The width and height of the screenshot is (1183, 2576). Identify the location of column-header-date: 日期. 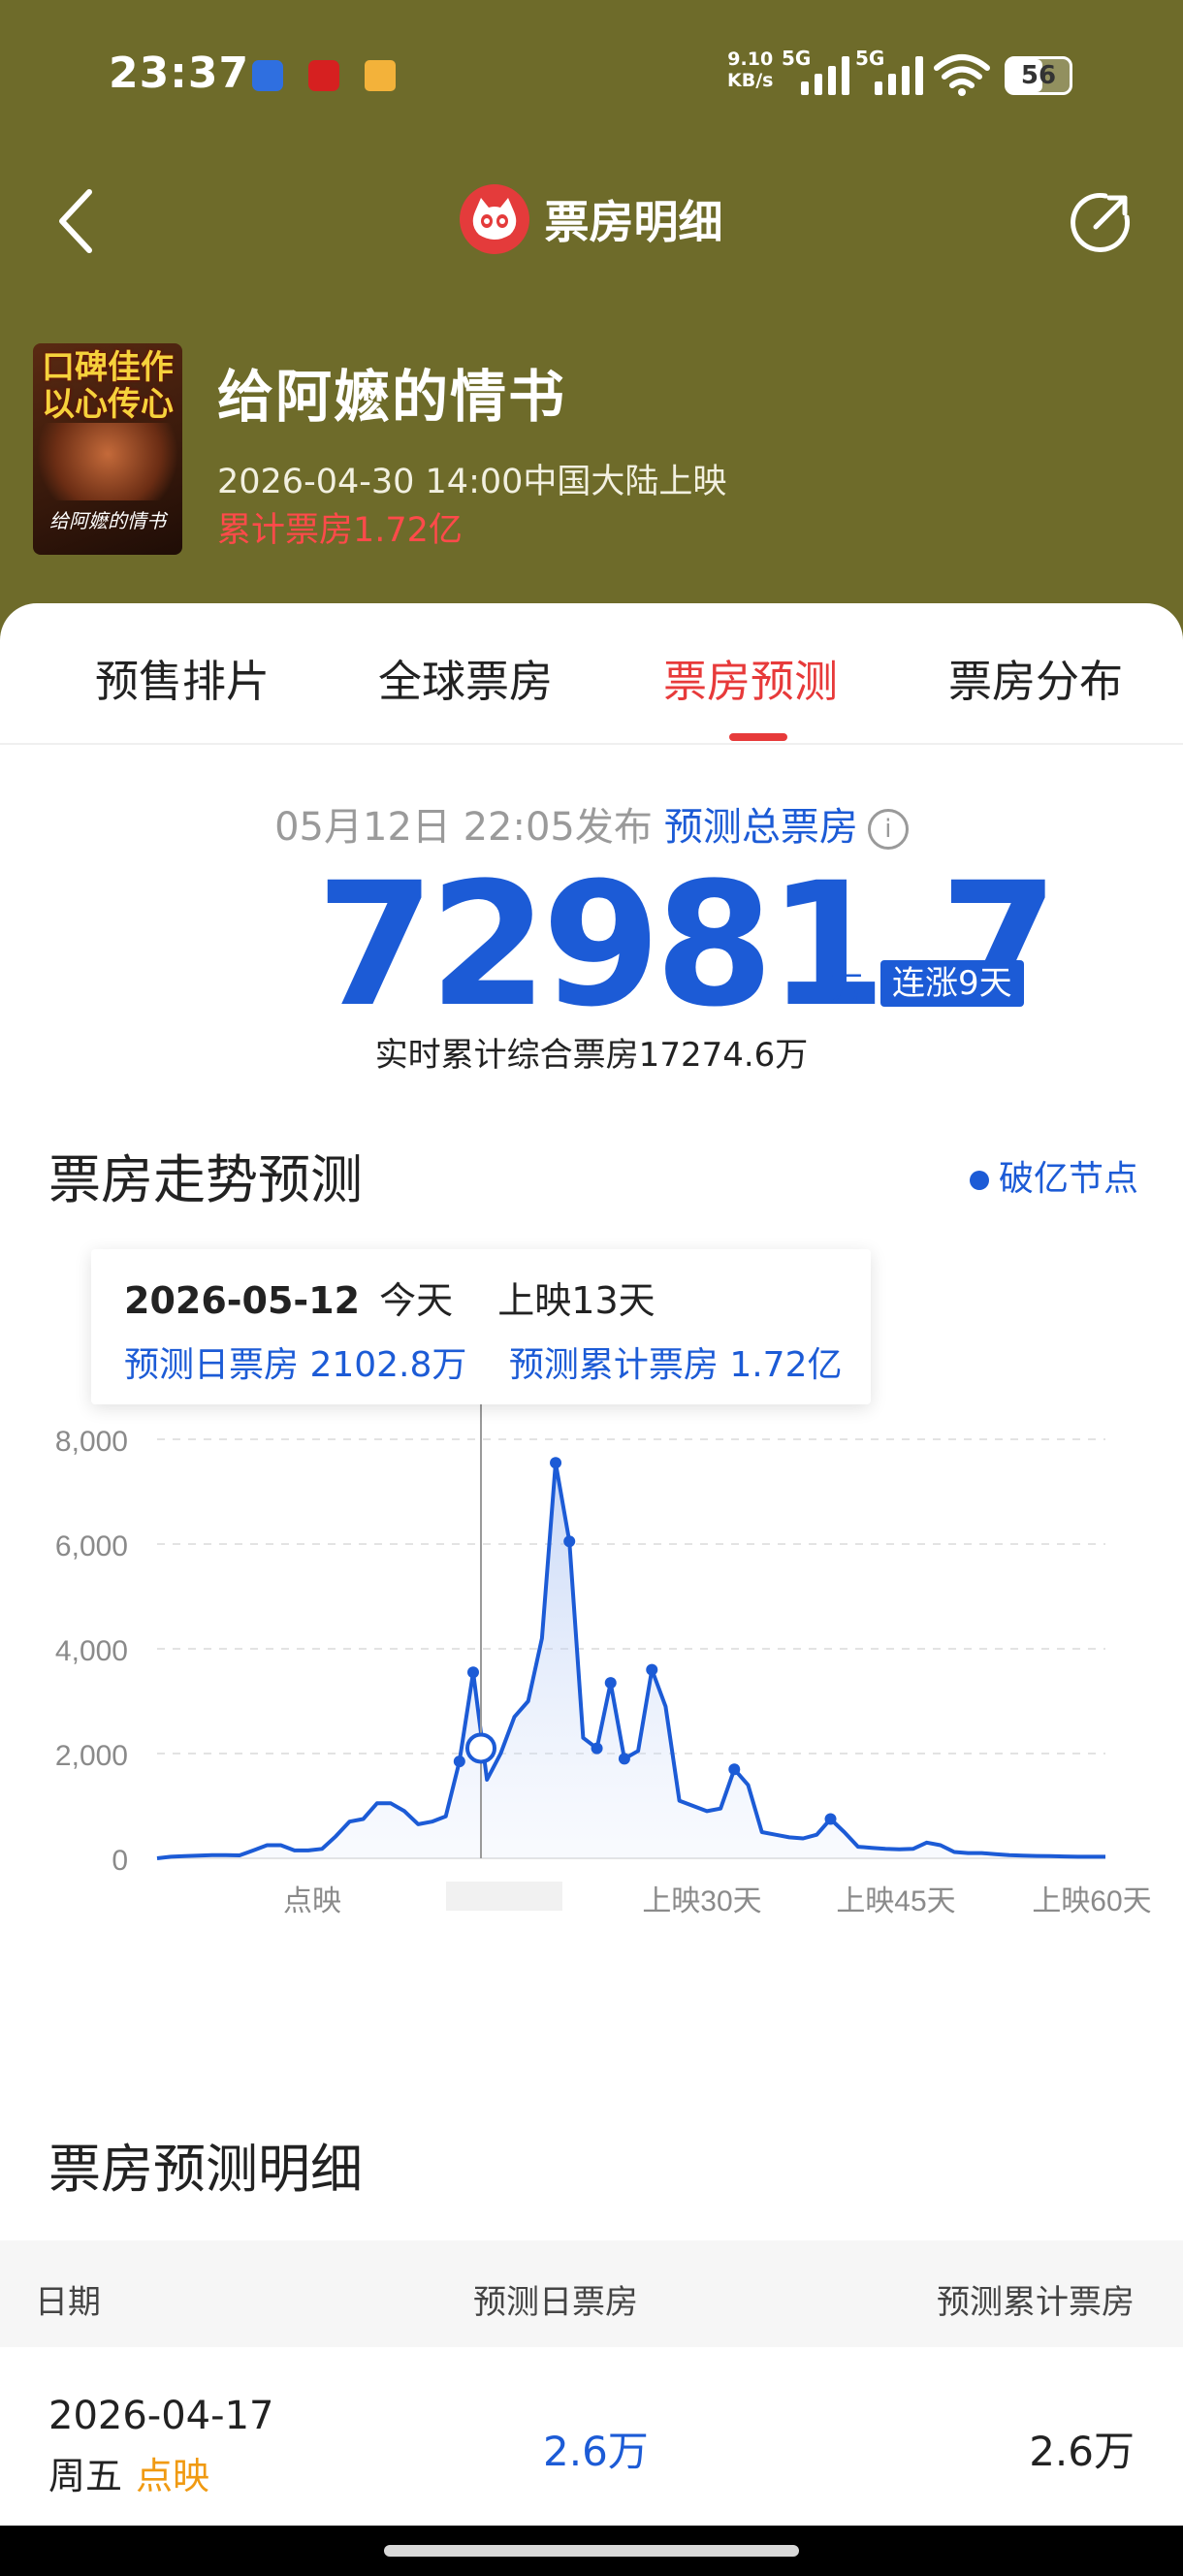
(68, 2302).